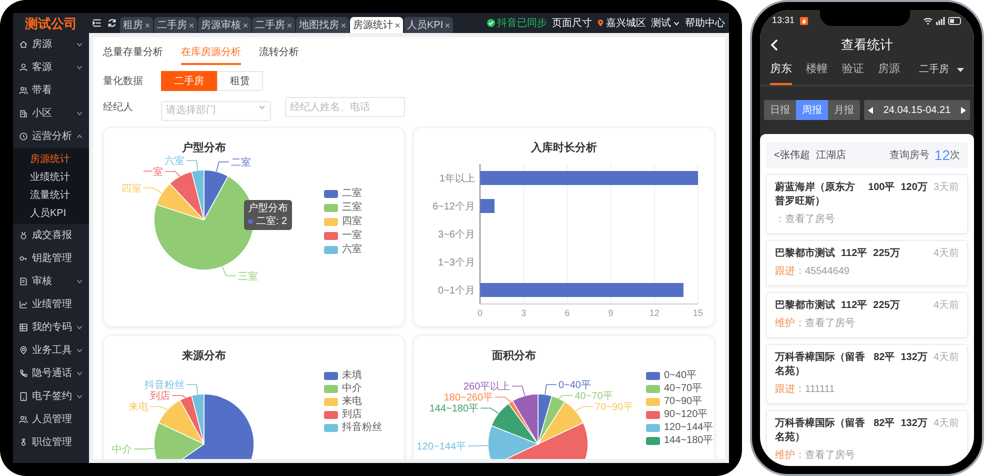 The width and height of the screenshot is (988, 476). What do you see at coordinates (844, 110) in the screenshot?
I see `period-tab: 月报` at bounding box center [844, 110].